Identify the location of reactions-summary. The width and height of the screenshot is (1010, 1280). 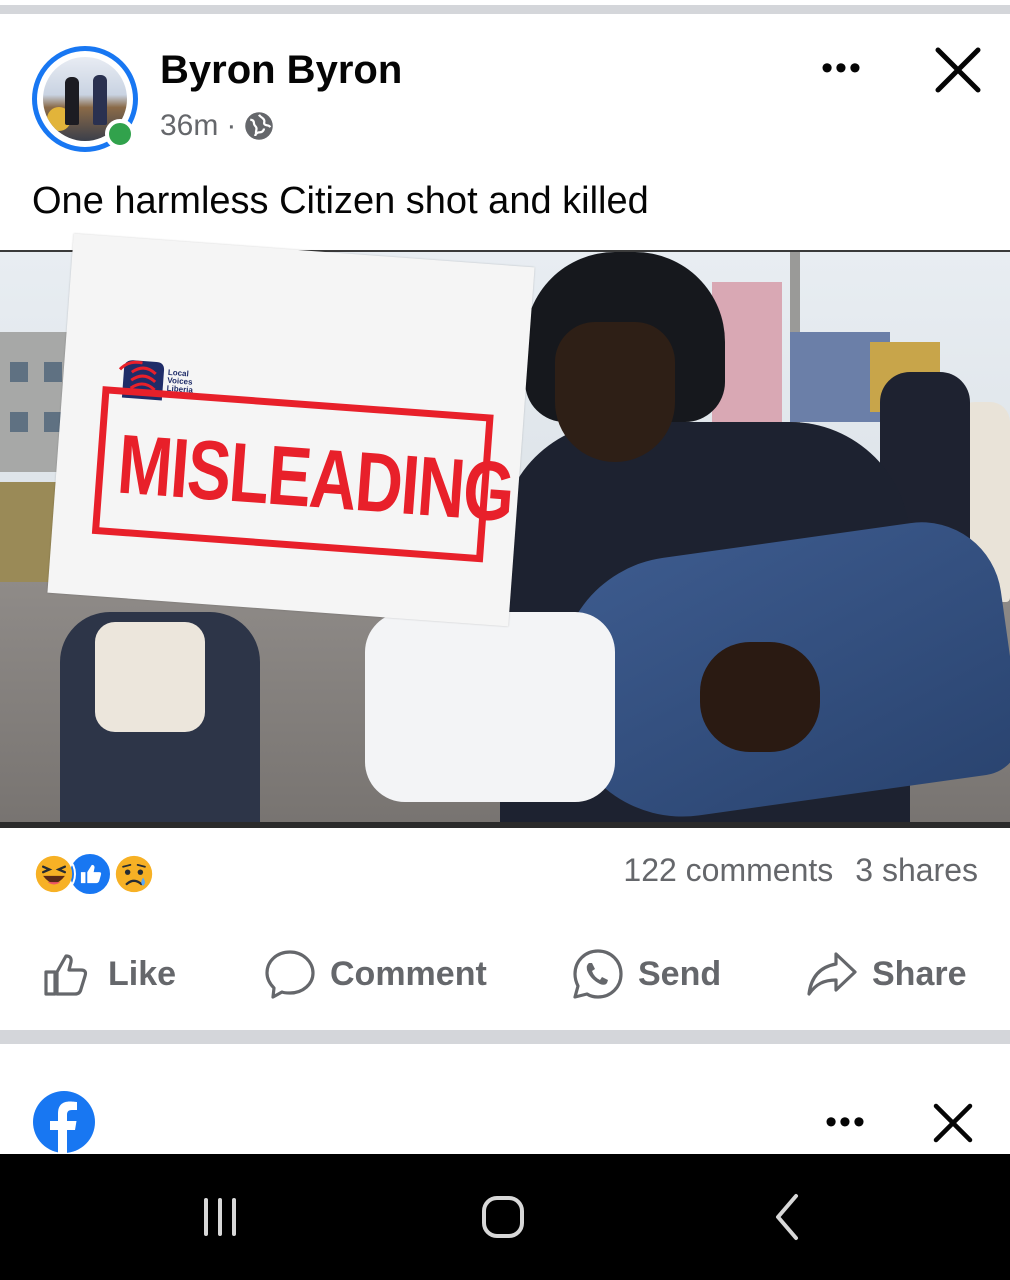
(97, 874).